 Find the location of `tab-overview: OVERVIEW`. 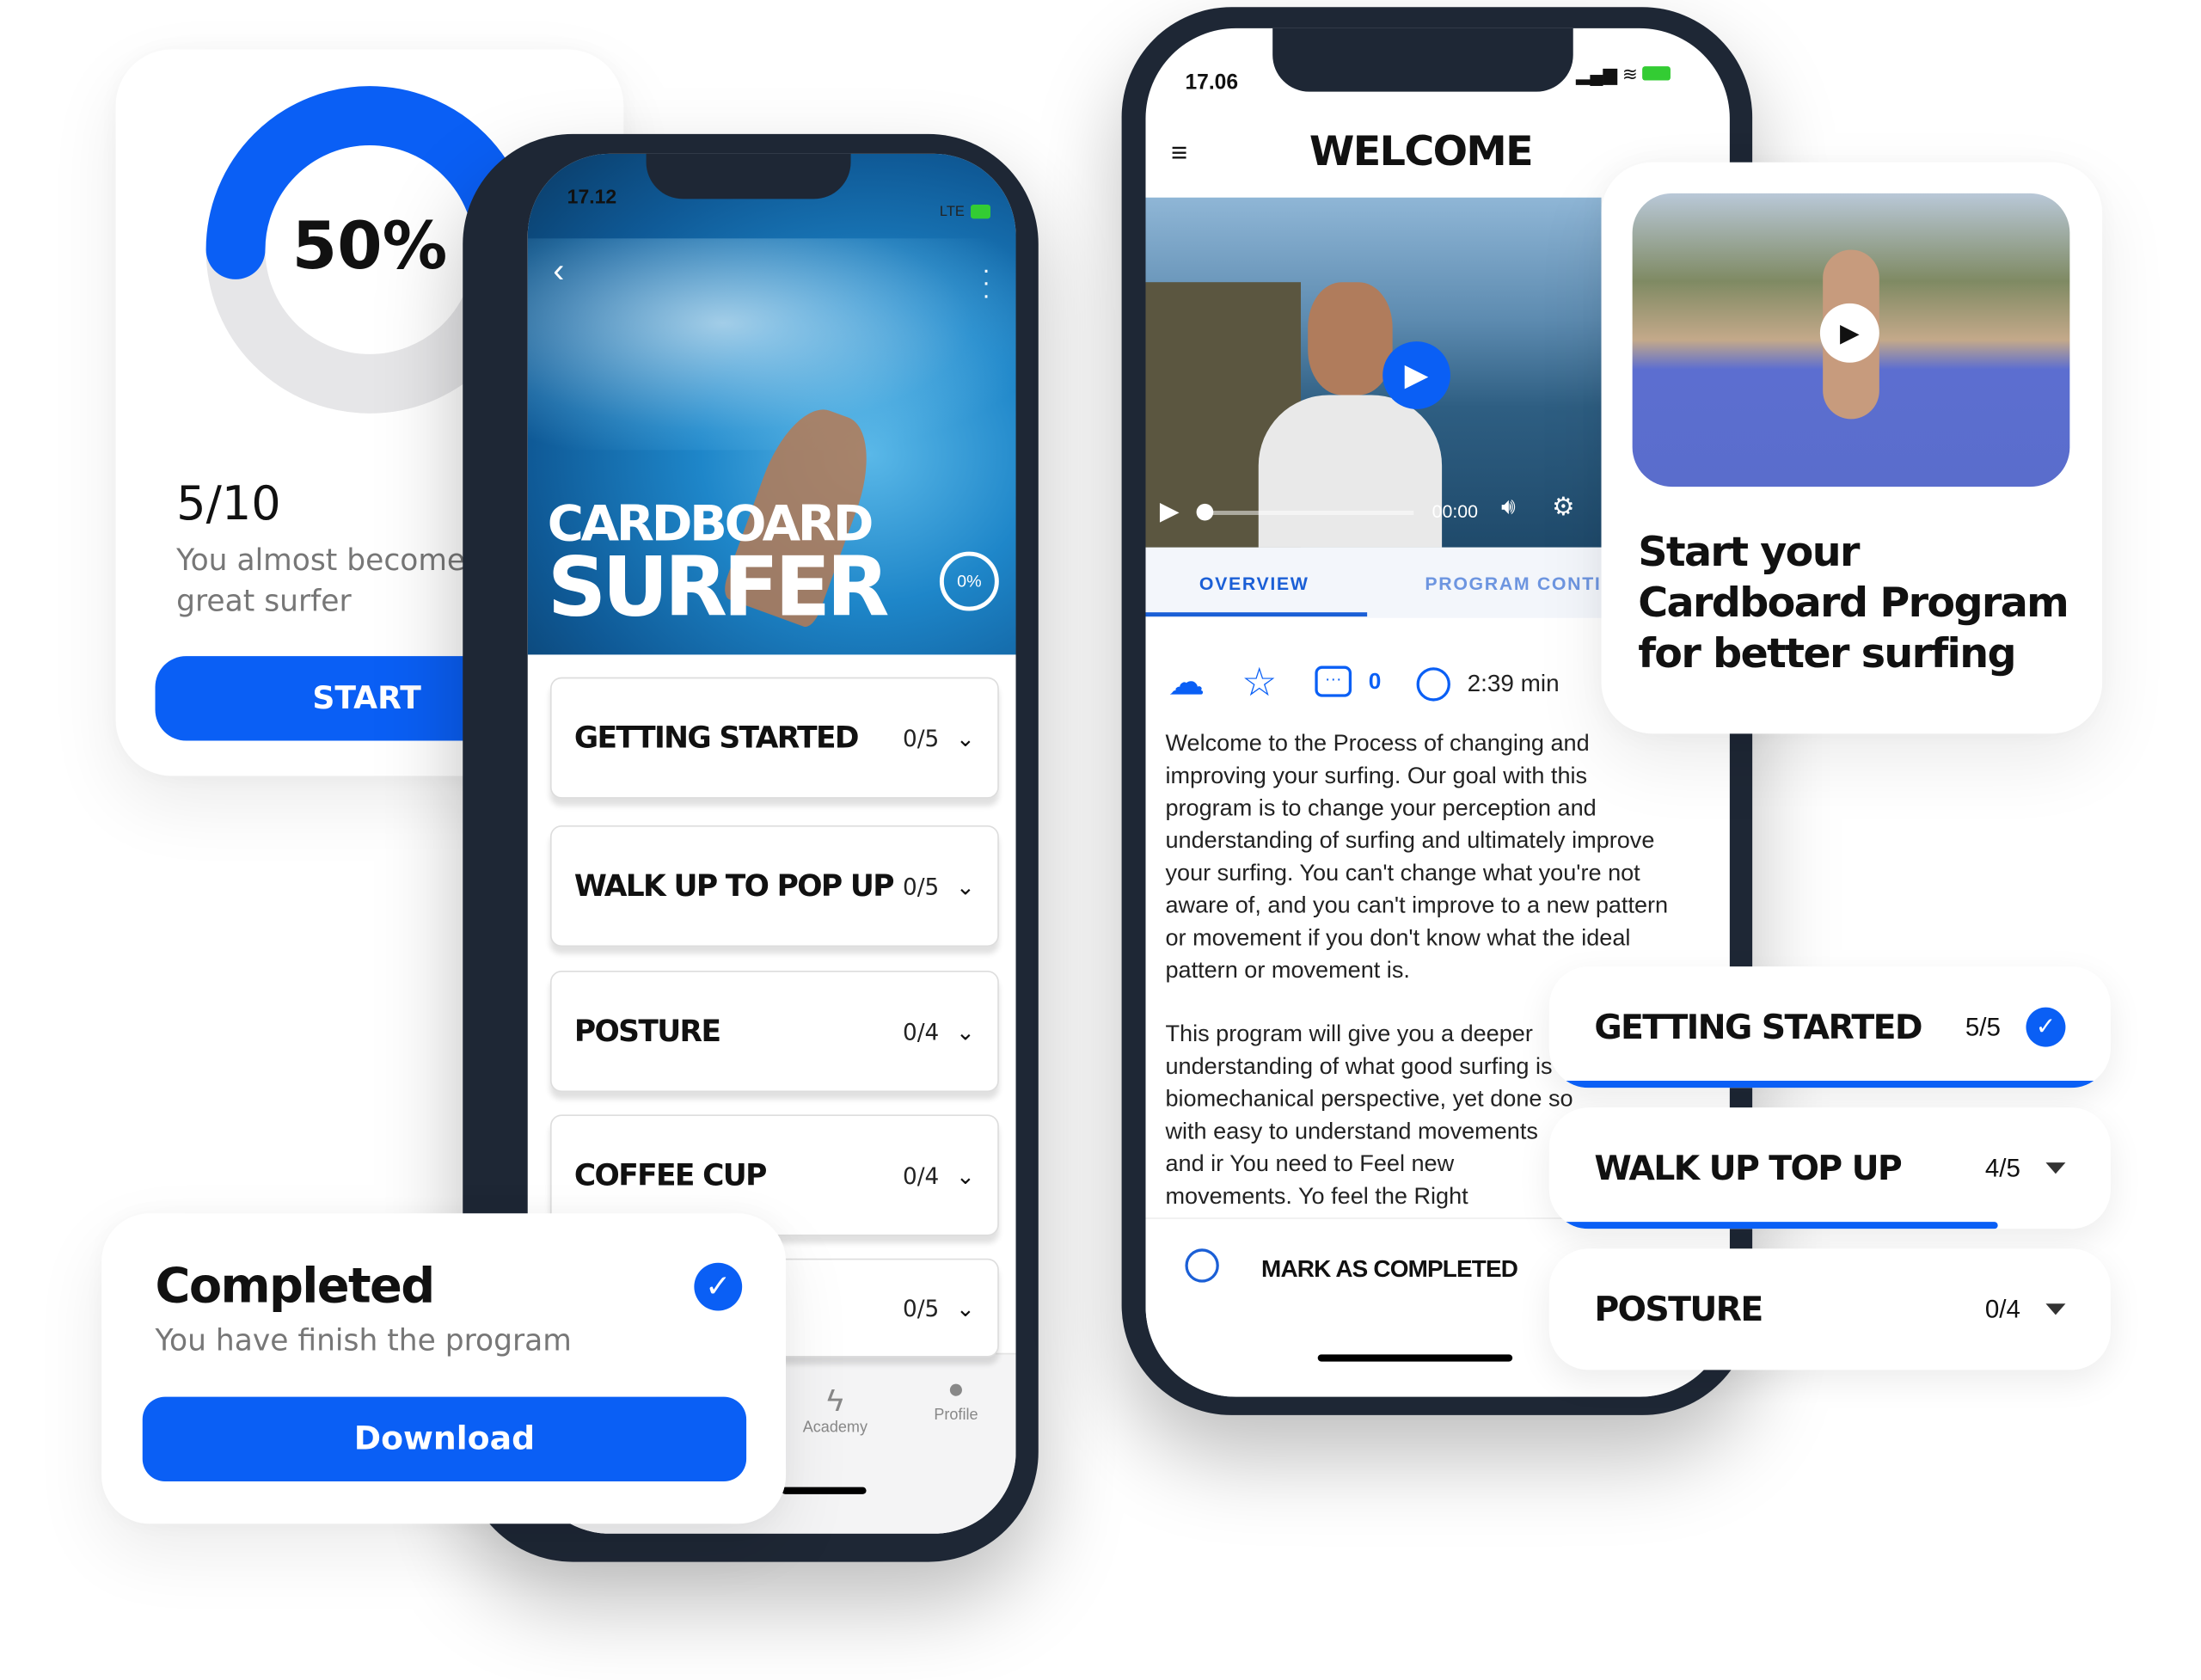

tab-overview: OVERVIEW is located at coordinates (1254, 584).